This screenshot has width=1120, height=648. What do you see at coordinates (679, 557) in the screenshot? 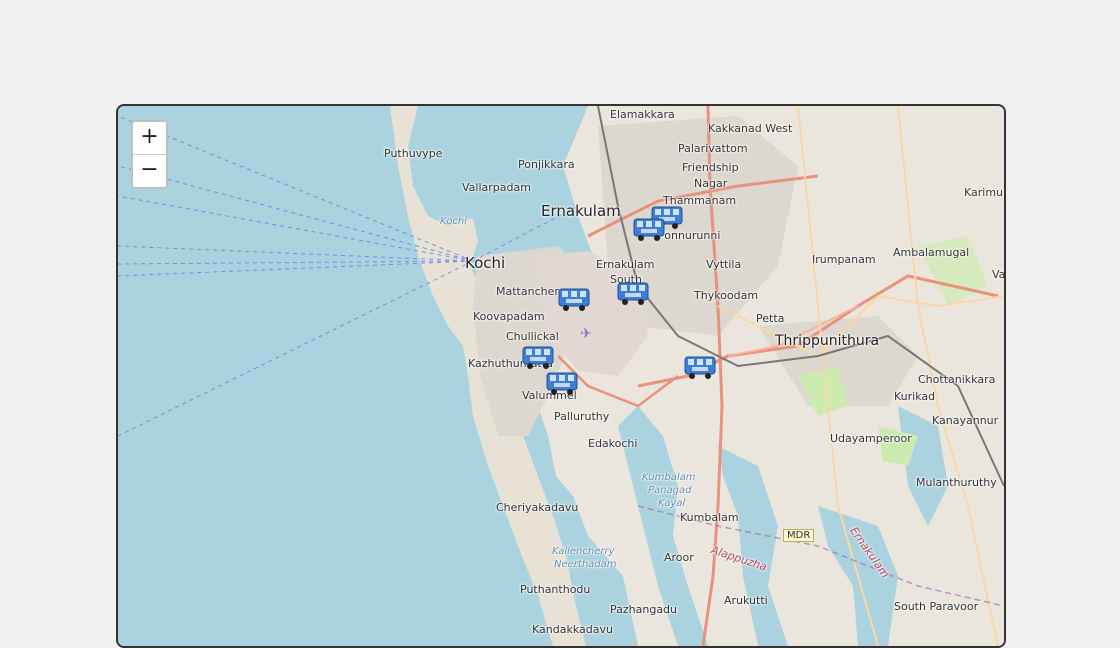
I see `place-label: Aroor` at bounding box center [679, 557].